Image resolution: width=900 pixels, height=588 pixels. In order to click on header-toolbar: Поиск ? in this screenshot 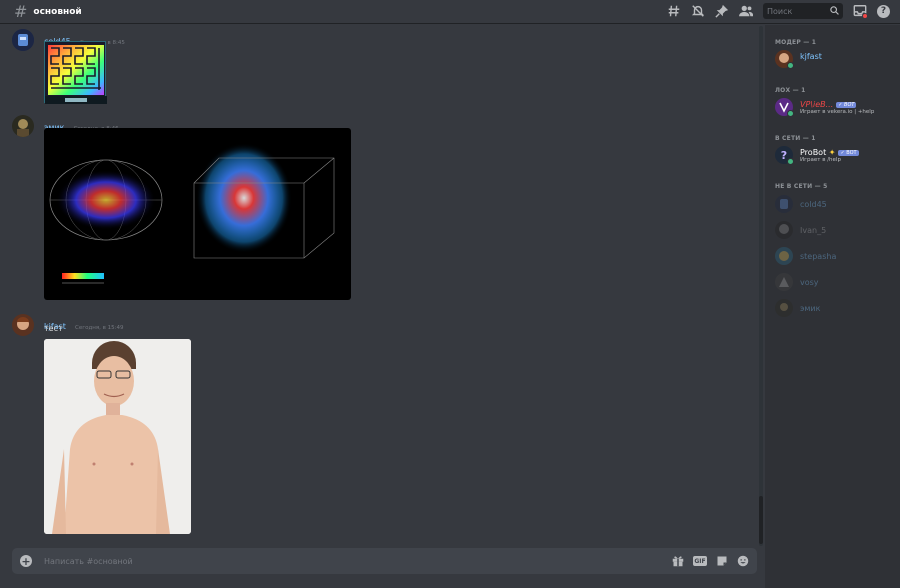, I will do `click(778, 11)`.